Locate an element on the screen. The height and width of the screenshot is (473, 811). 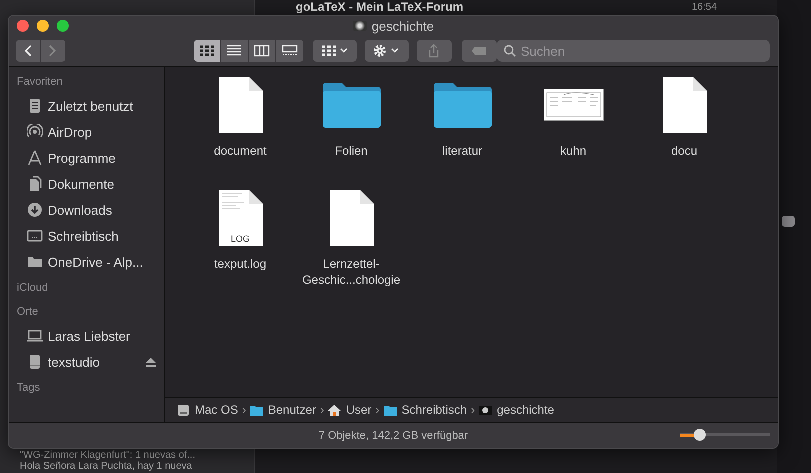
gallery-icon is located at coordinates (290, 51).